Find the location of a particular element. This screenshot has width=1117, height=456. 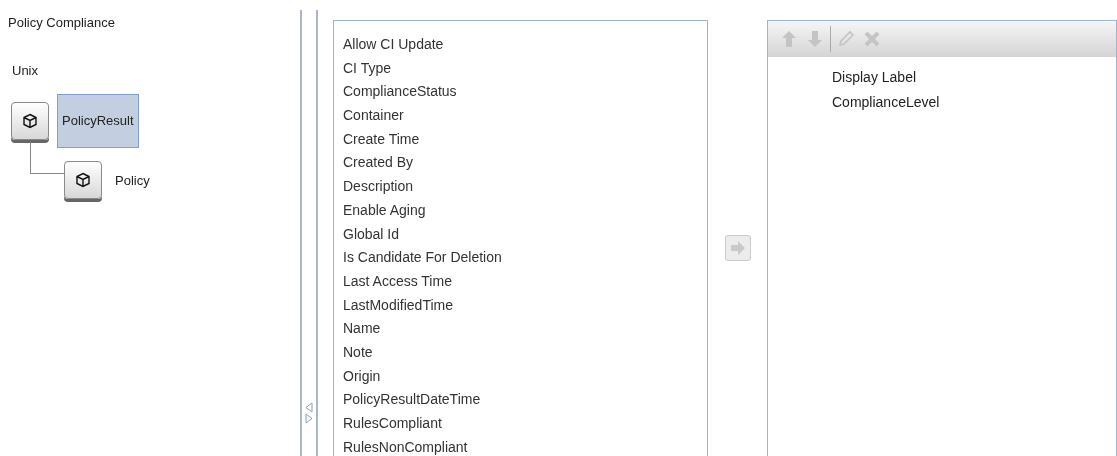

attribute-item: Origin is located at coordinates (525, 376).